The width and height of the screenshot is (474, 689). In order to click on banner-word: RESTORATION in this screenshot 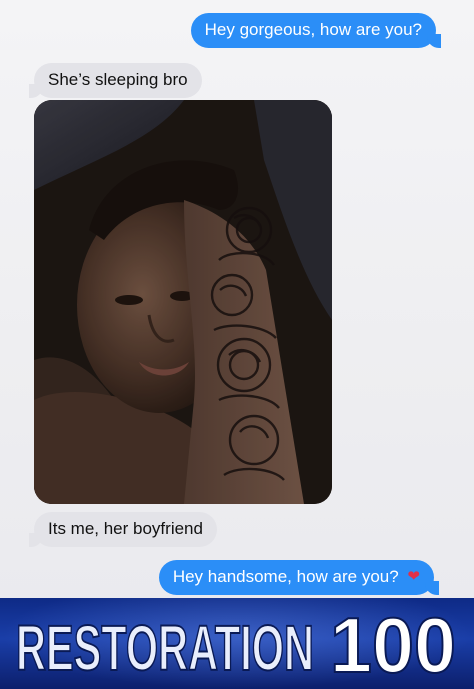, I will do `click(165, 648)`.